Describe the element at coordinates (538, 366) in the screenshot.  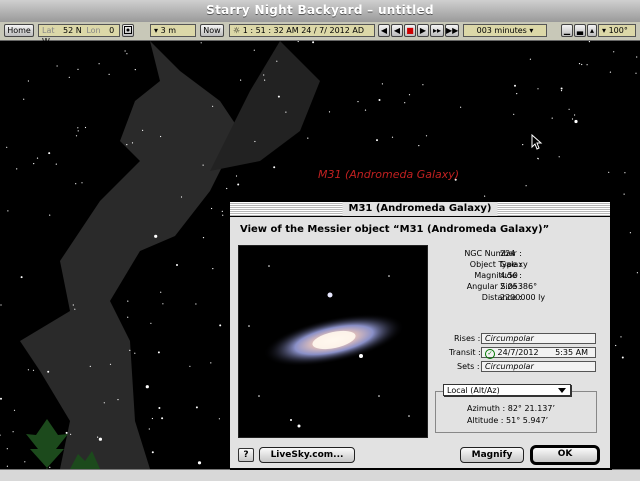
I see `sets-field: Circumpolar` at that location.